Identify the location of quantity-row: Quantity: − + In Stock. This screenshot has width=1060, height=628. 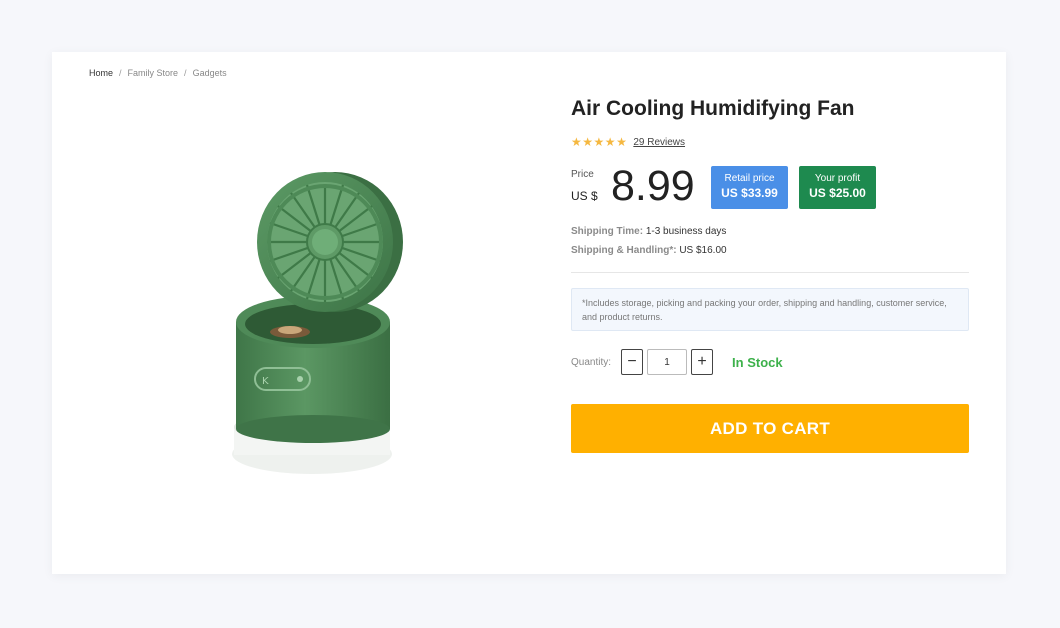
(677, 362).